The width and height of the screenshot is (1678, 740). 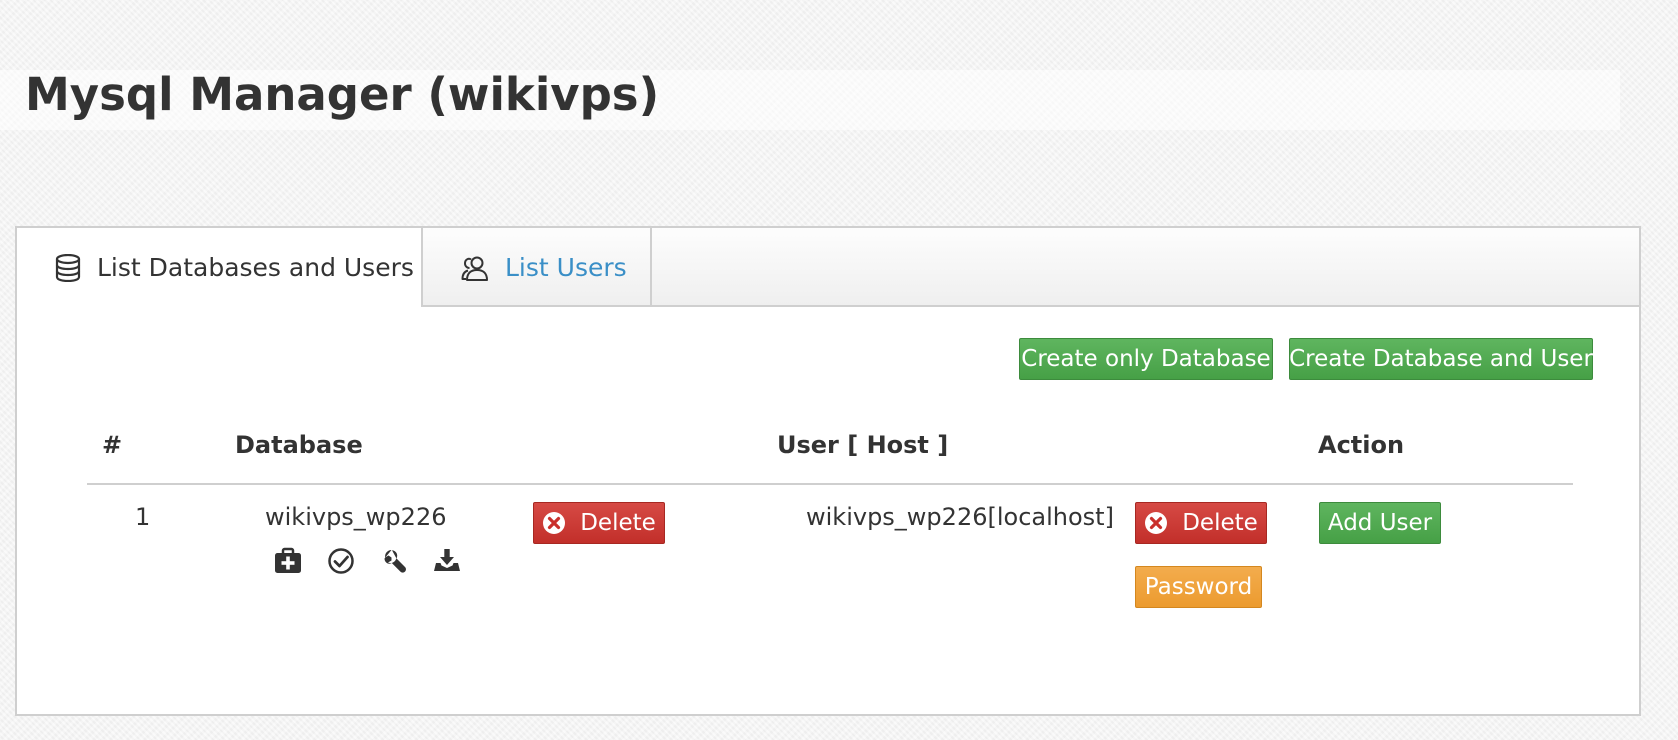 I want to click on database-name: wikivps_wp226, so click(x=356, y=517).